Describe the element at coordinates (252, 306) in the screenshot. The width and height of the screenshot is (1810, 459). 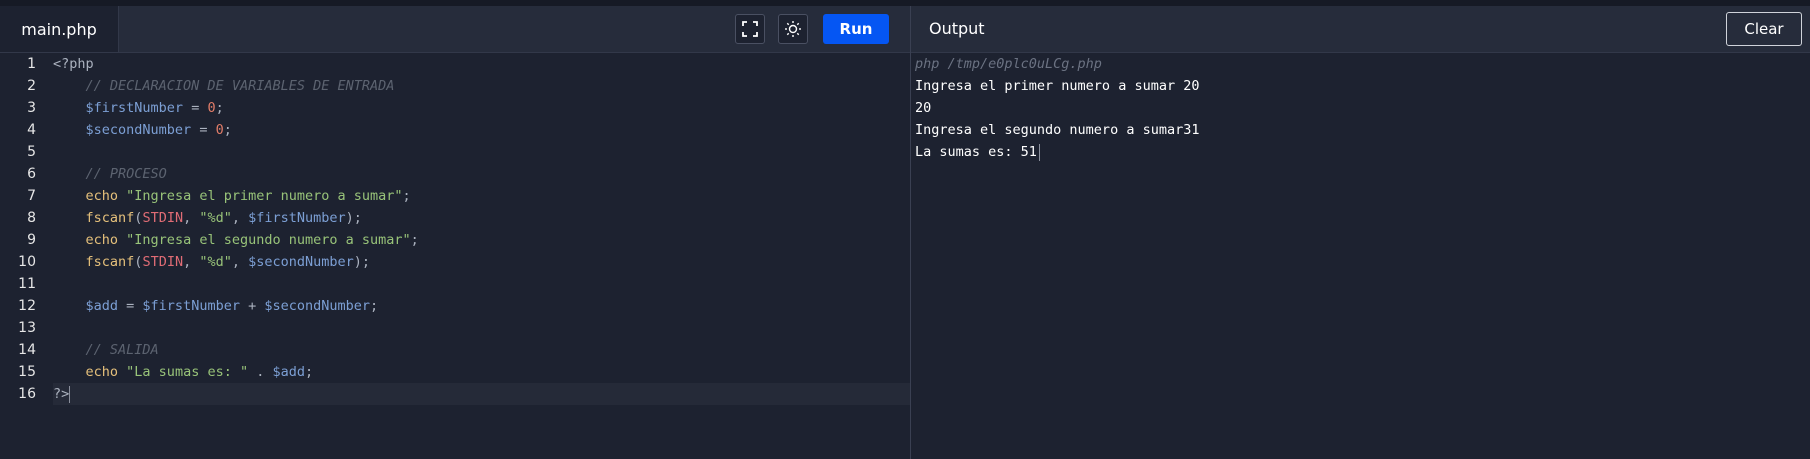
I see `code-token: +` at that location.